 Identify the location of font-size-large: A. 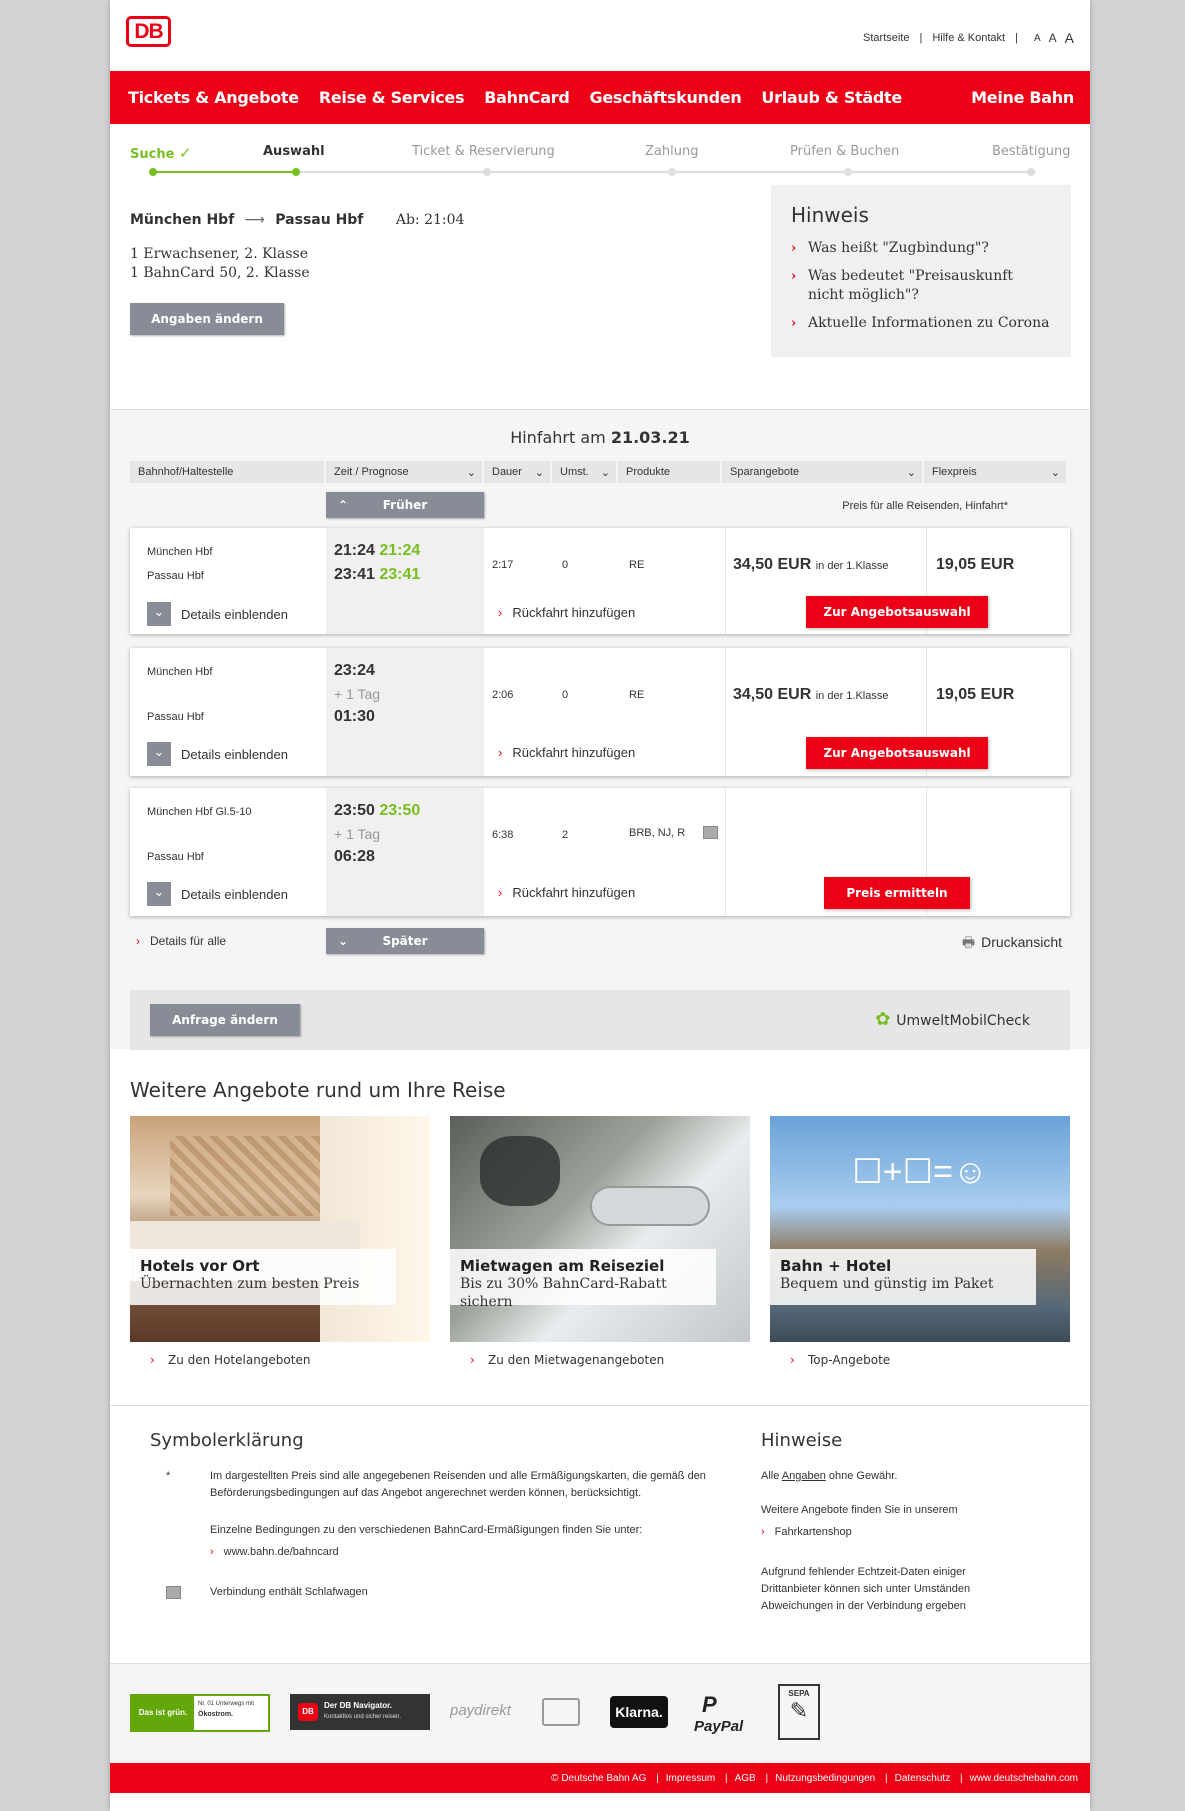
(1069, 38).